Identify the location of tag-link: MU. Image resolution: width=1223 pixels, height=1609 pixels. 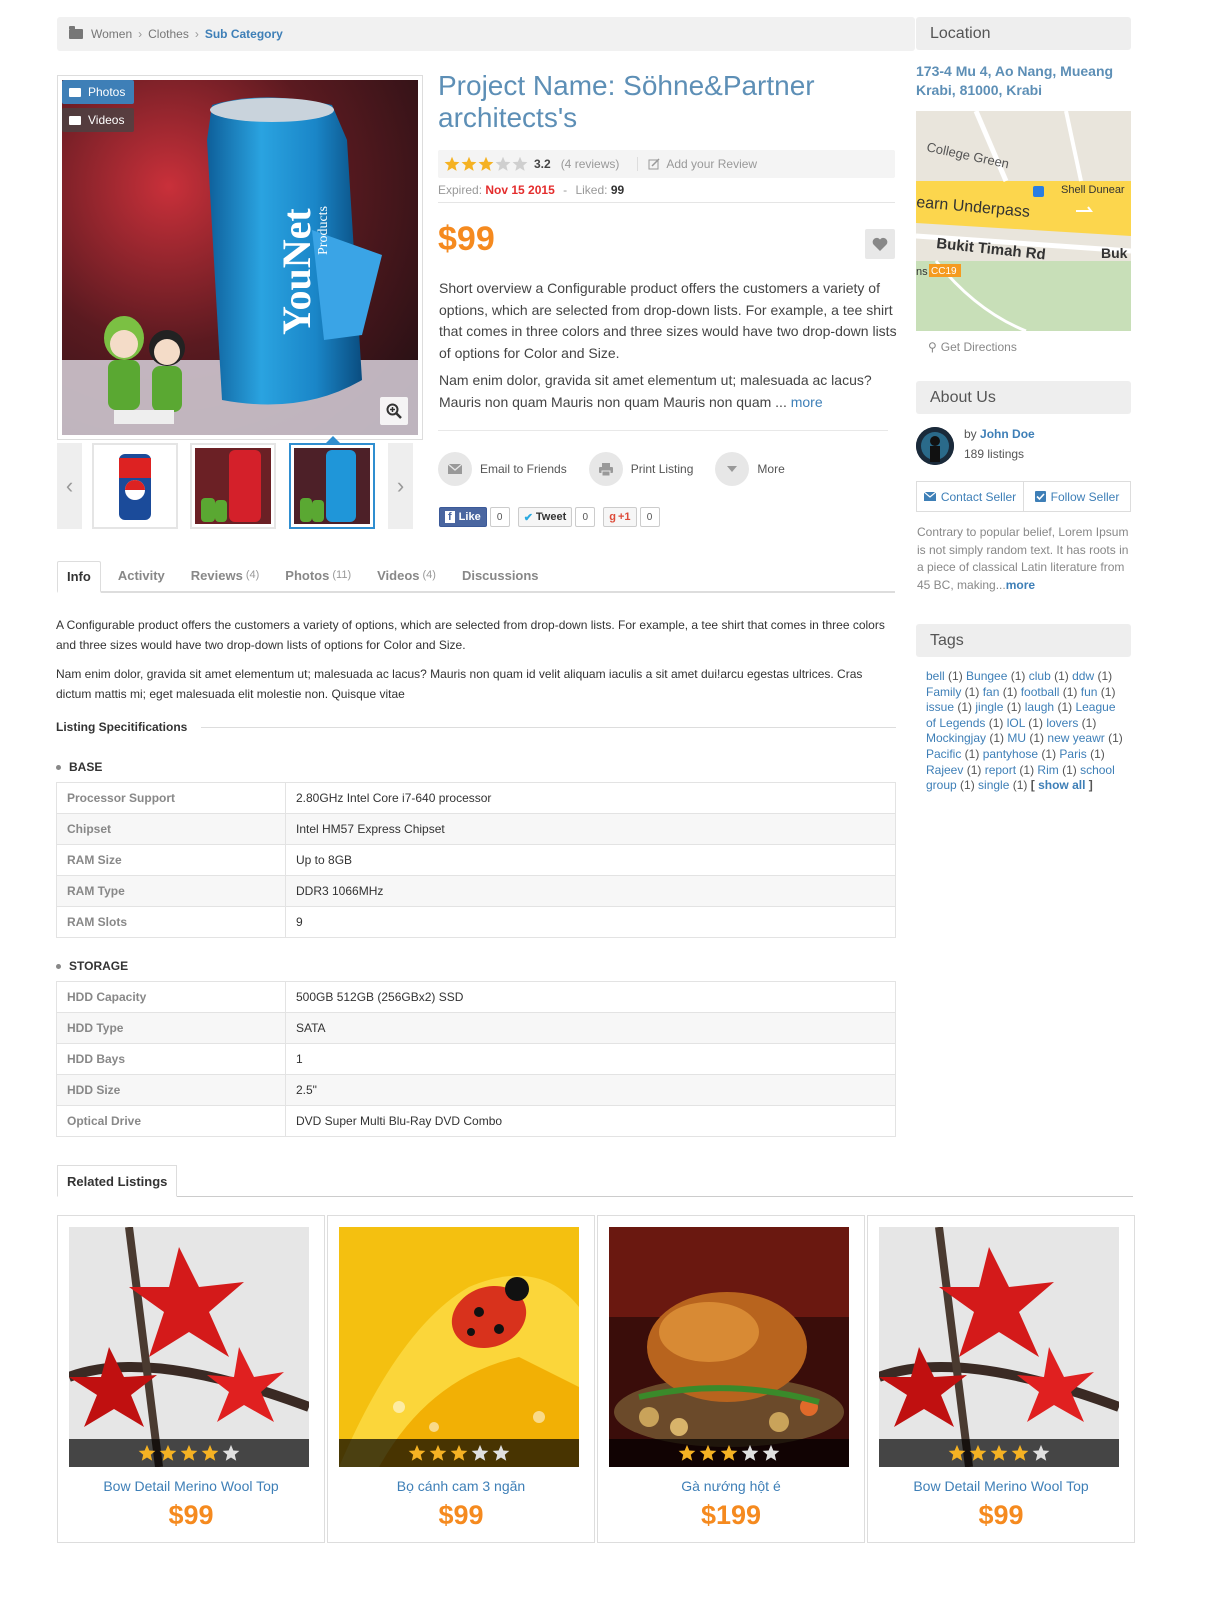
(1016, 738).